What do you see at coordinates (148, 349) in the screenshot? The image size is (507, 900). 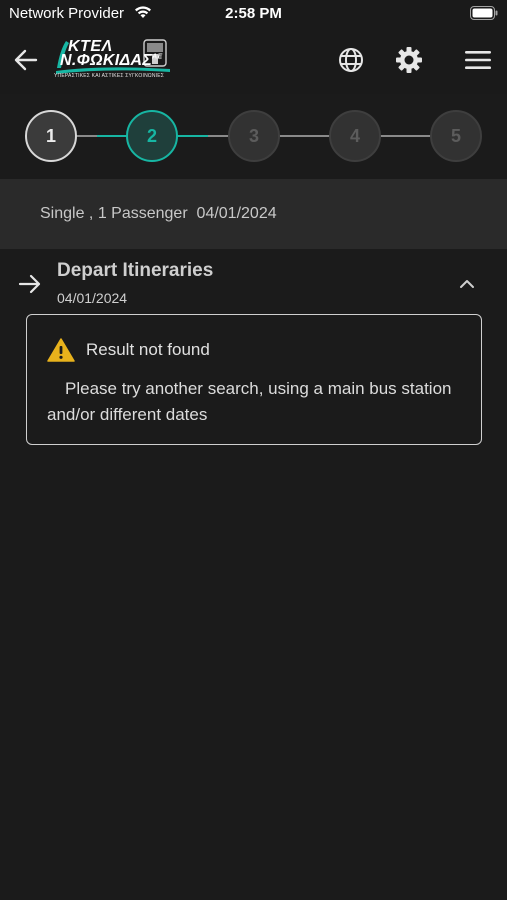 I see `no-results-title: Result not found` at bounding box center [148, 349].